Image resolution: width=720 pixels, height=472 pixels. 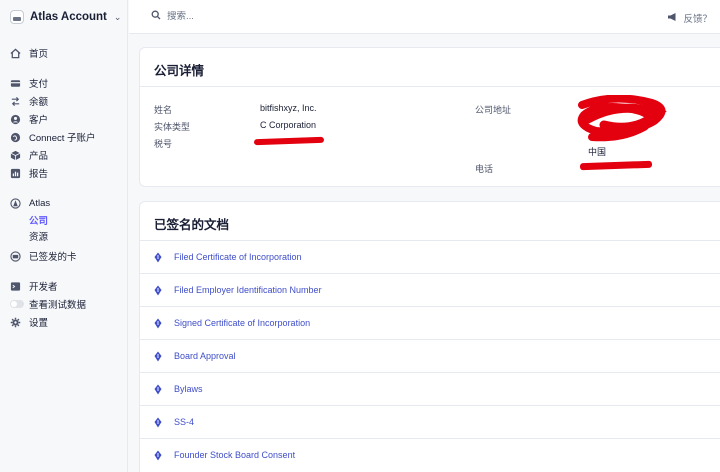 What do you see at coordinates (117, 16) in the screenshot?
I see `chevron-down-icon: ⌄` at bounding box center [117, 16].